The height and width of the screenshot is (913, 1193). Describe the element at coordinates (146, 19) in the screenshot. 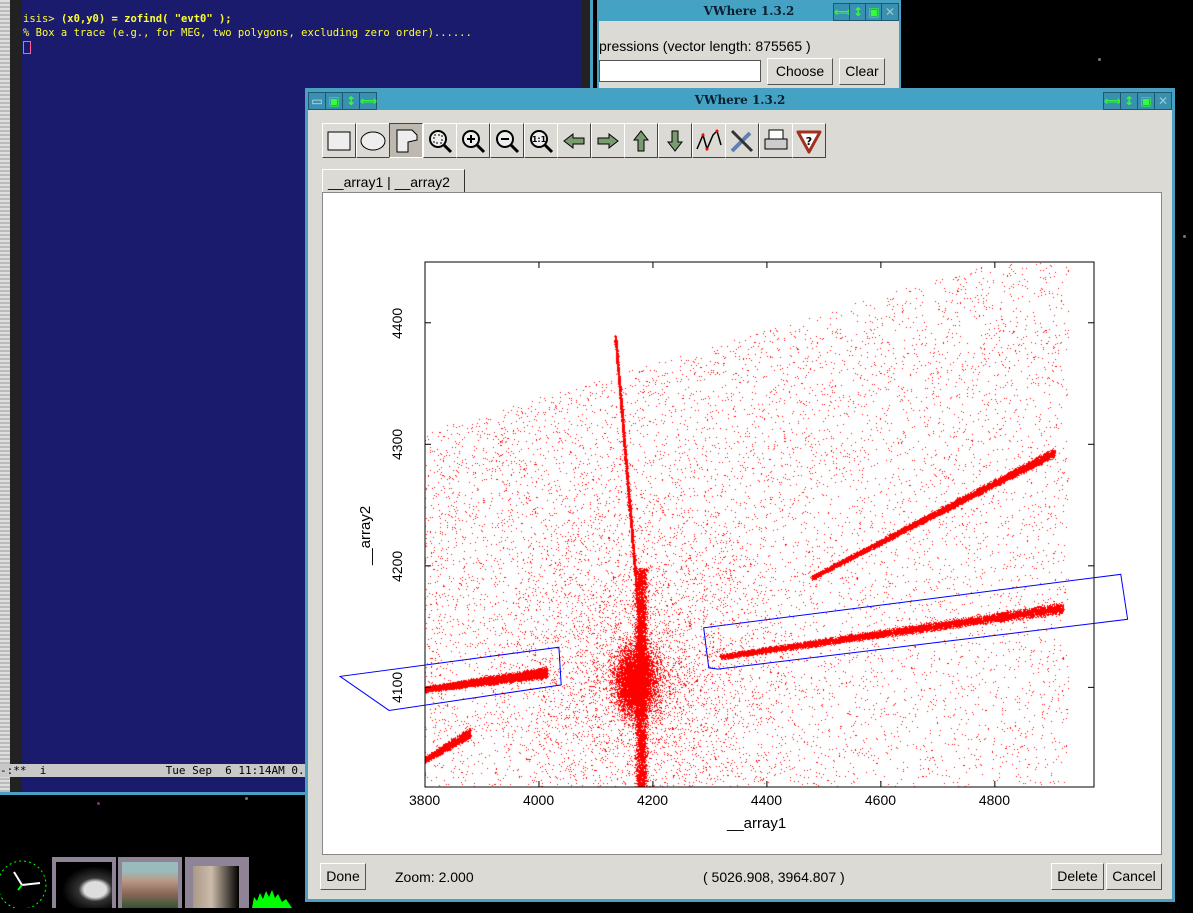

I see `terminal-command: (x0,y0) = zofind( "evt0" );` at that location.